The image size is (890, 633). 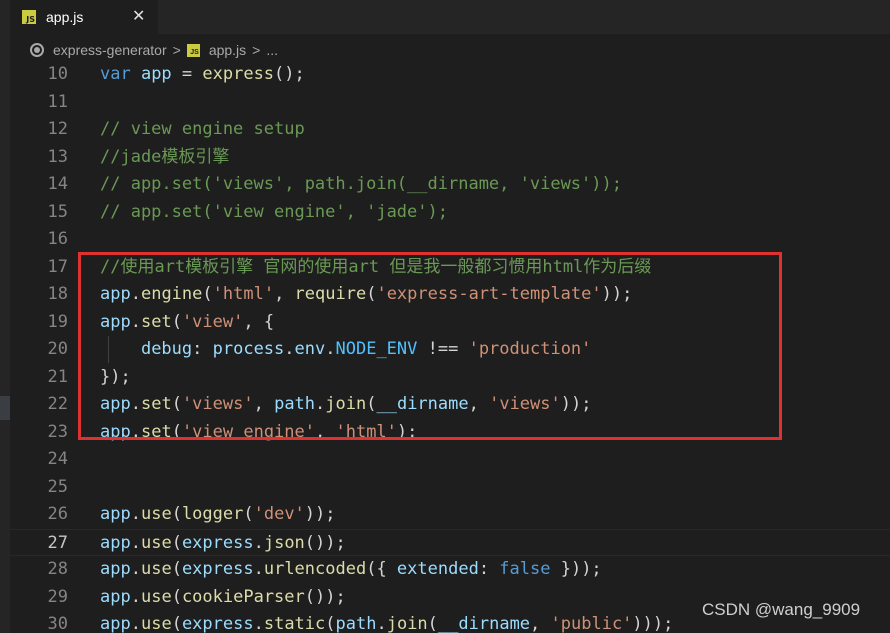 I want to click on code-line: 16, so click(x=450, y=239).